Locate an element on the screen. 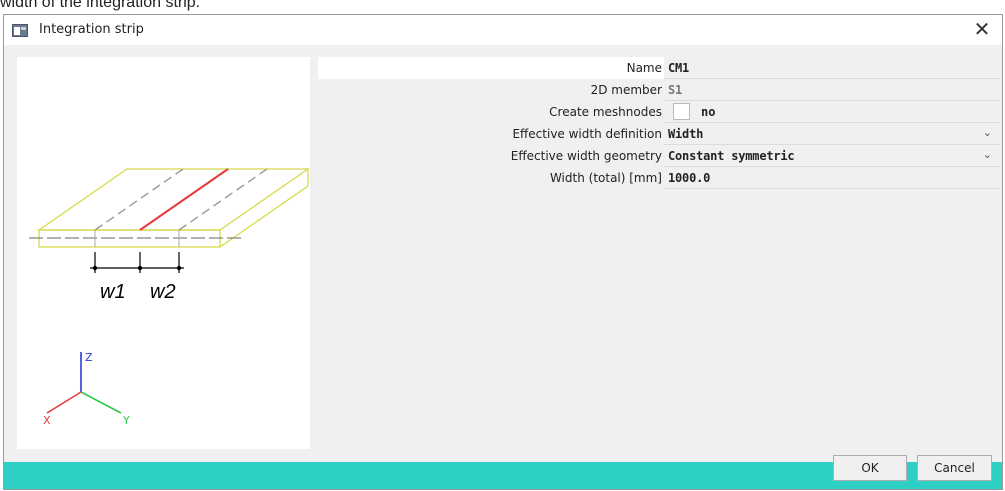 This screenshot has height=491, width=1005. x-axis-label: X is located at coordinates (47, 420).